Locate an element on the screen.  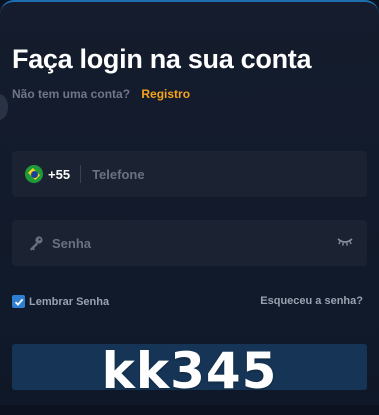
page-title: Faça login na sua conta is located at coordinates (162, 59).